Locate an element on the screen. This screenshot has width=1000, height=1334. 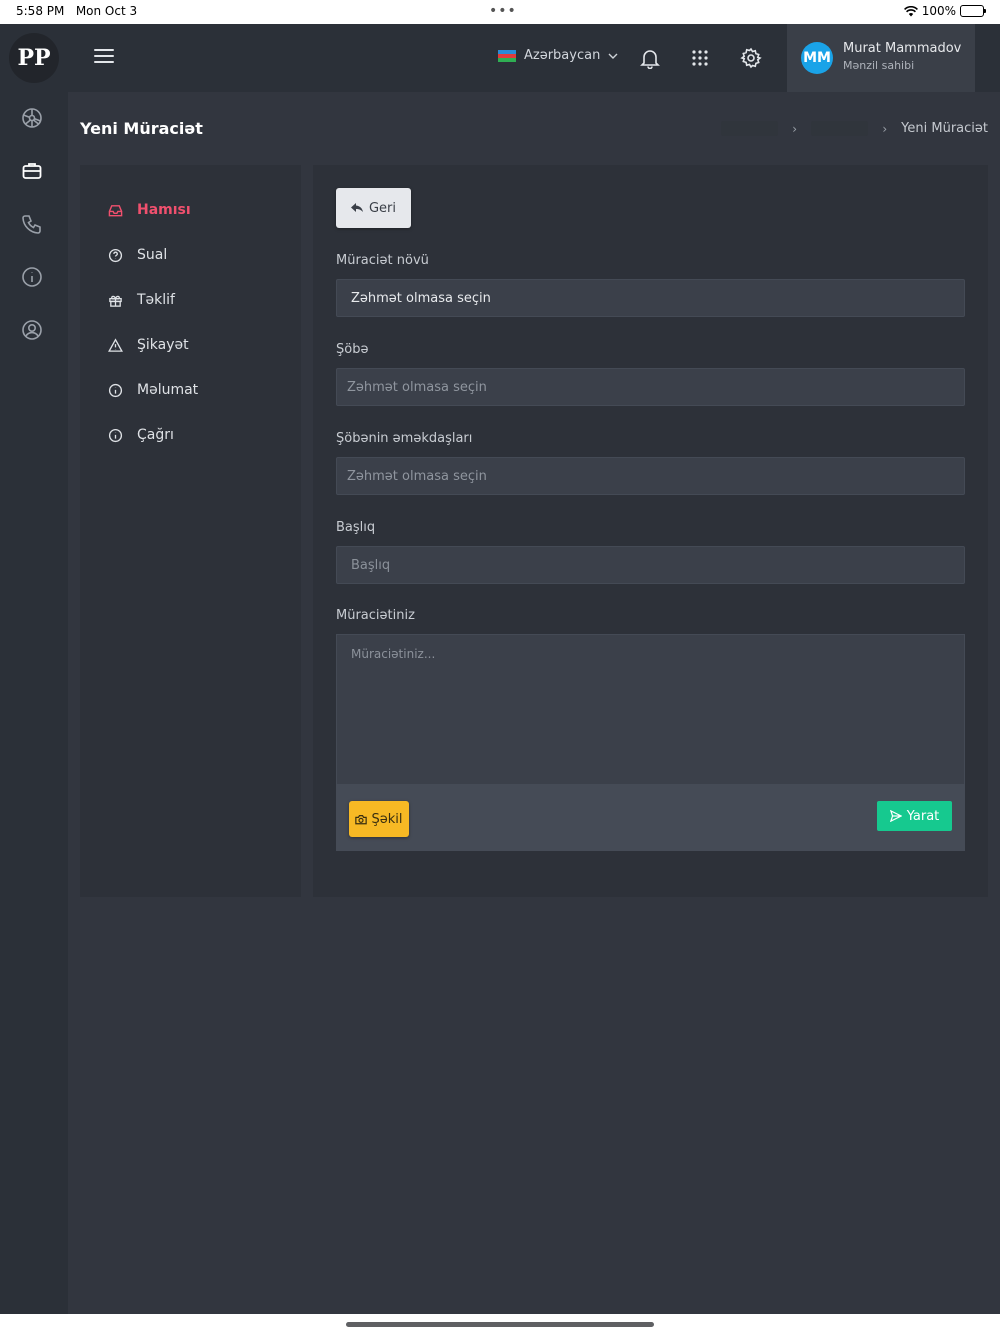
send-icon is located at coordinates (895, 816).